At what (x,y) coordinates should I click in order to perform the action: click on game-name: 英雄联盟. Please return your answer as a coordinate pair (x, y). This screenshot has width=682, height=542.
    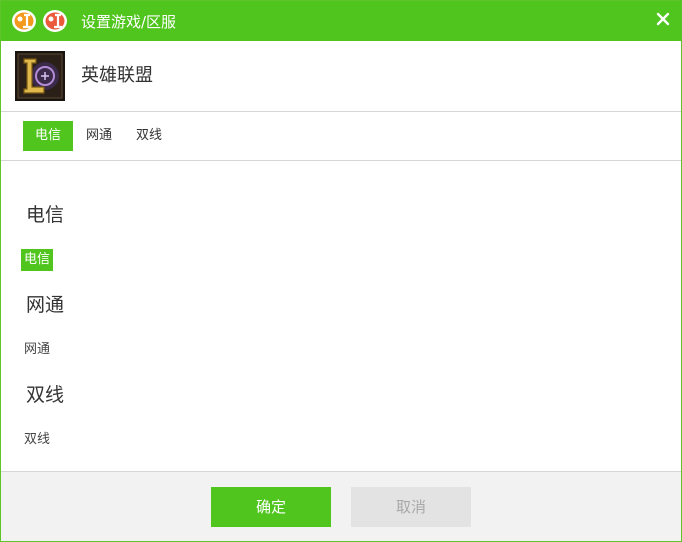
    Looking at the image, I should click on (117, 75).